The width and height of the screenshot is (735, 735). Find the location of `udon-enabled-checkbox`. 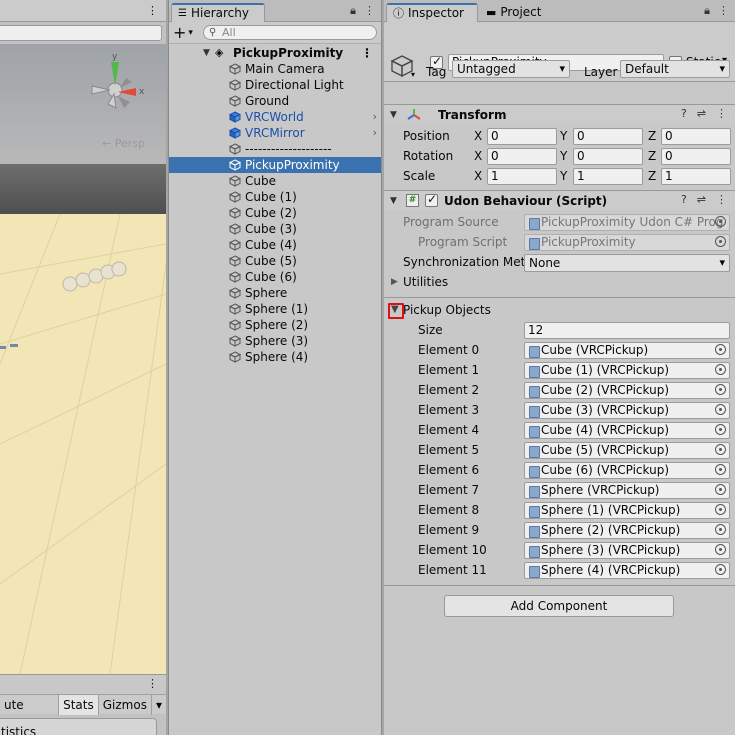

udon-enabled-checkbox is located at coordinates (431, 199).